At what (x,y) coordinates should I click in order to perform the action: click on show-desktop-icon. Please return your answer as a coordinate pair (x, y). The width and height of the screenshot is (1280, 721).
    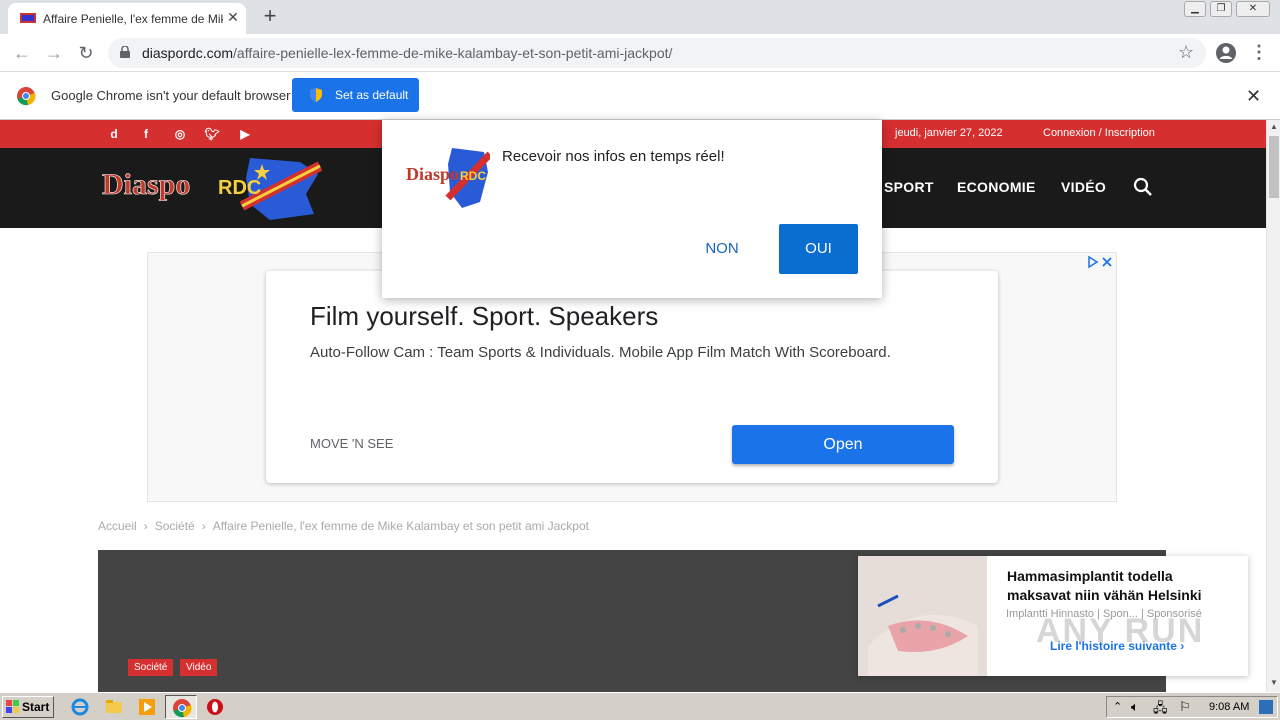
    Looking at the image, I should click on (1266, 707).